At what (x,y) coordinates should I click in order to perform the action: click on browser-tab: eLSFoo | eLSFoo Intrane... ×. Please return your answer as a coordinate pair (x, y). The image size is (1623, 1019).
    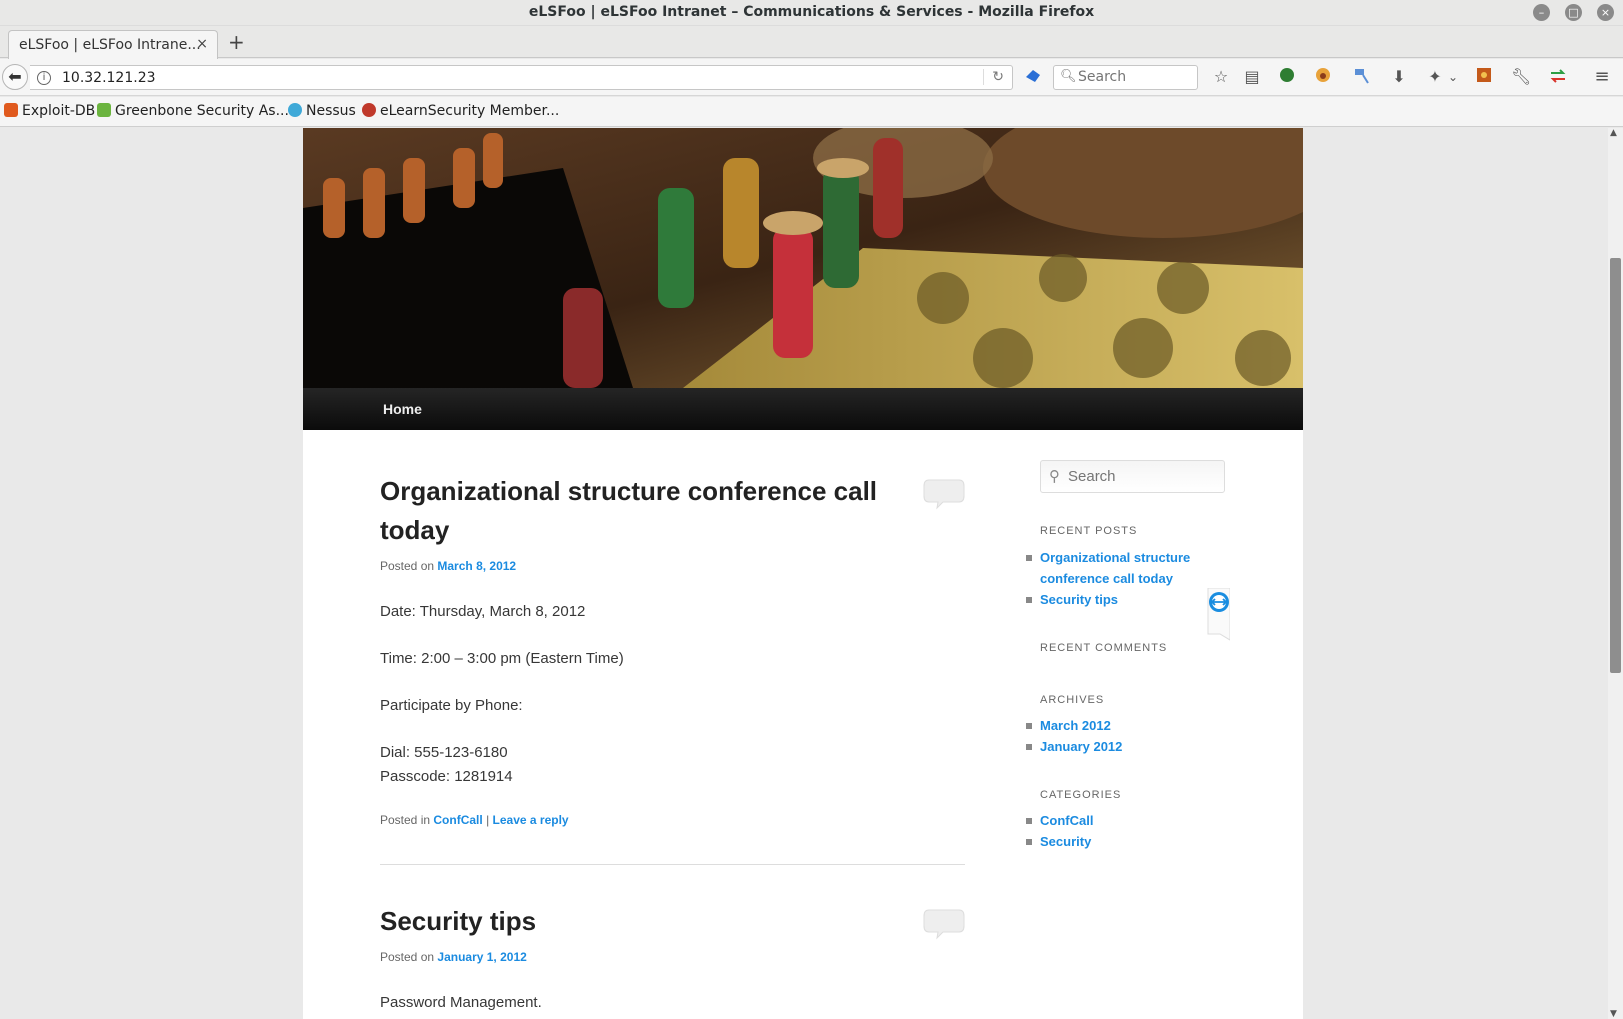
    Looking at the image, I should click on (113, 44).